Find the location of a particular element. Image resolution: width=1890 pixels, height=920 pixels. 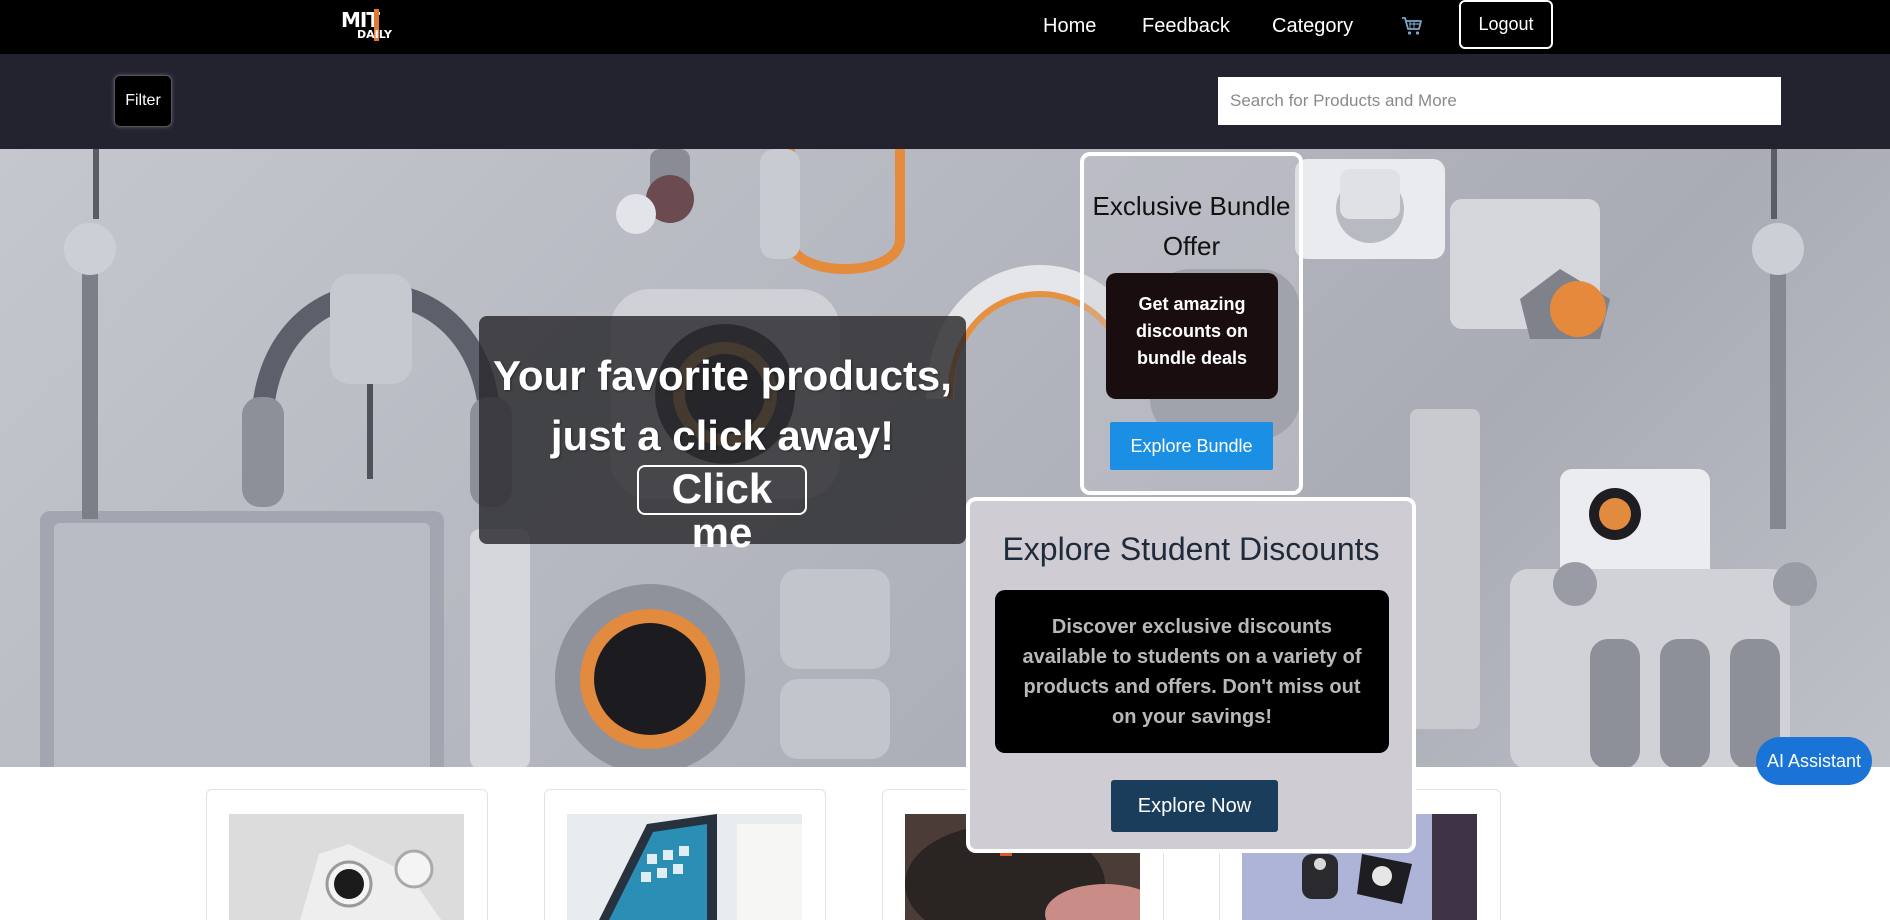

bundle-offer-title: Exclusive Bundle Offer is located at coordinates (1191, 226).